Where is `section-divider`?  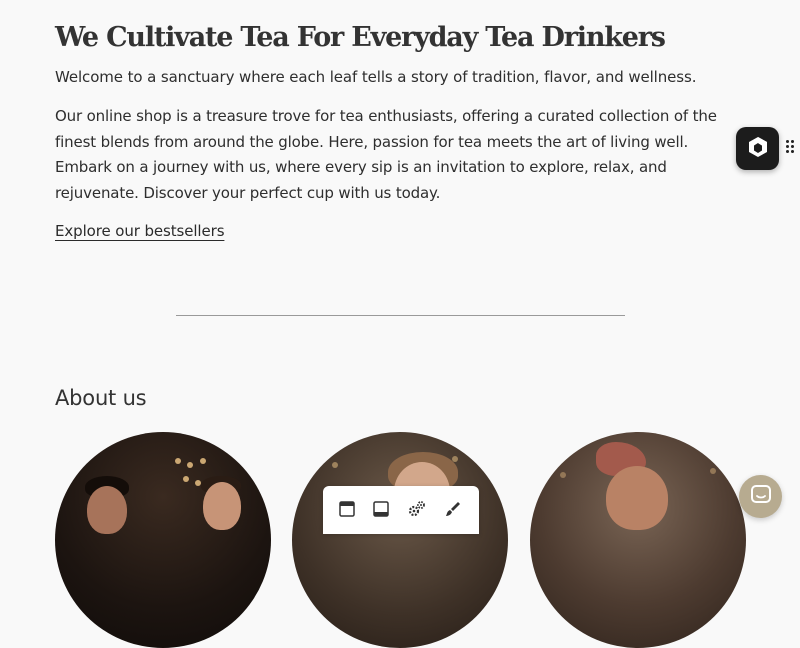 section-divider is located at coordinates (400, 315).